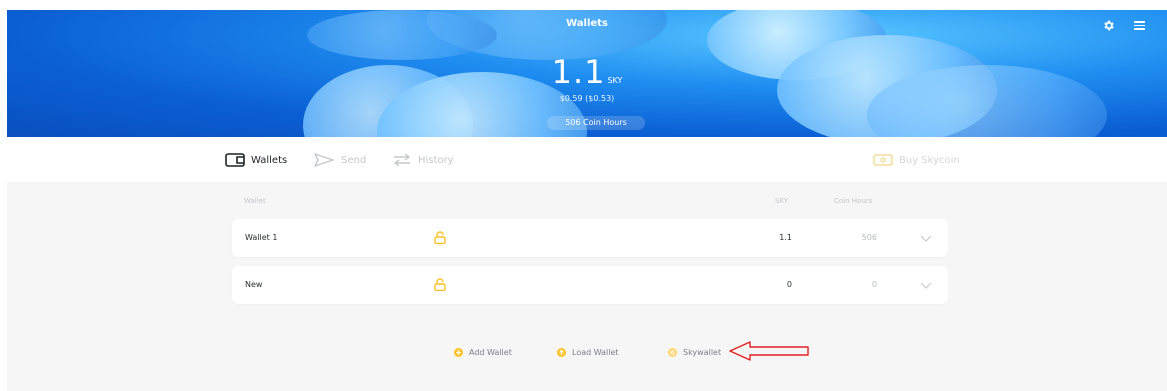  Describe the element at coordinates (587, 98) in the screenshot. I see `fiat-balance: $0.59 ($0.53)` at that location.